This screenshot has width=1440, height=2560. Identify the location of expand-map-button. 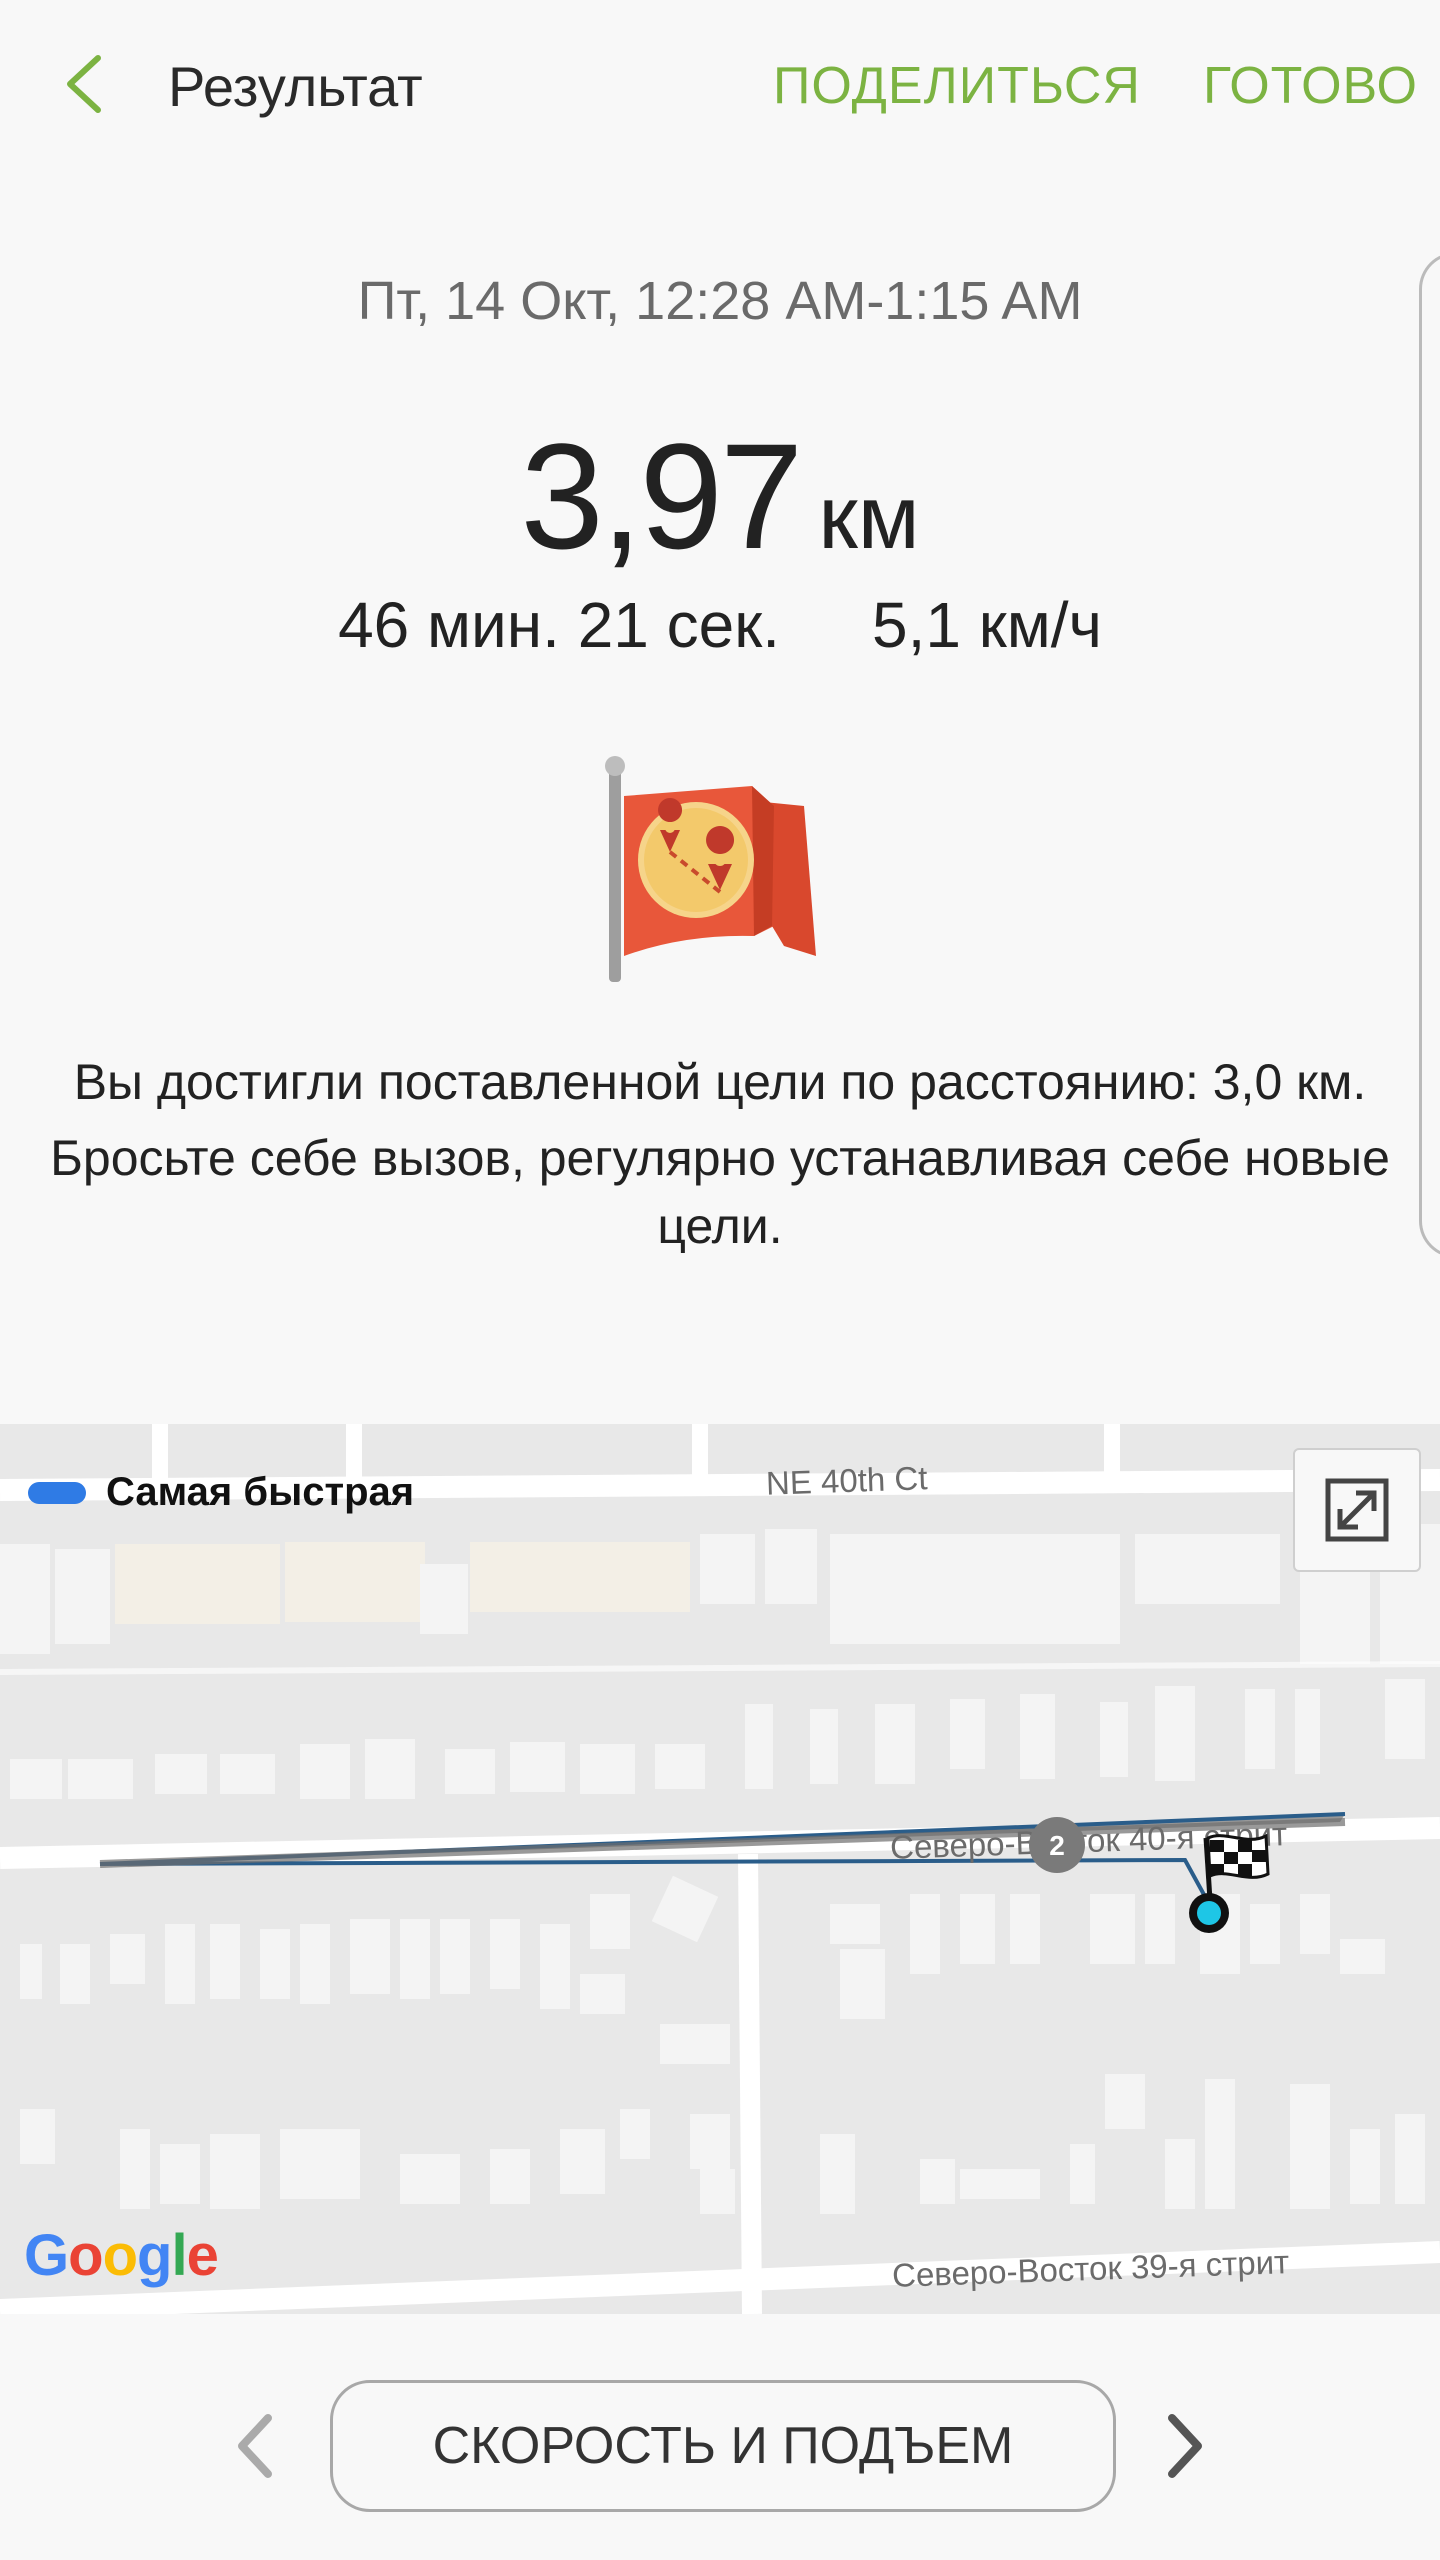
(1357, 1510).